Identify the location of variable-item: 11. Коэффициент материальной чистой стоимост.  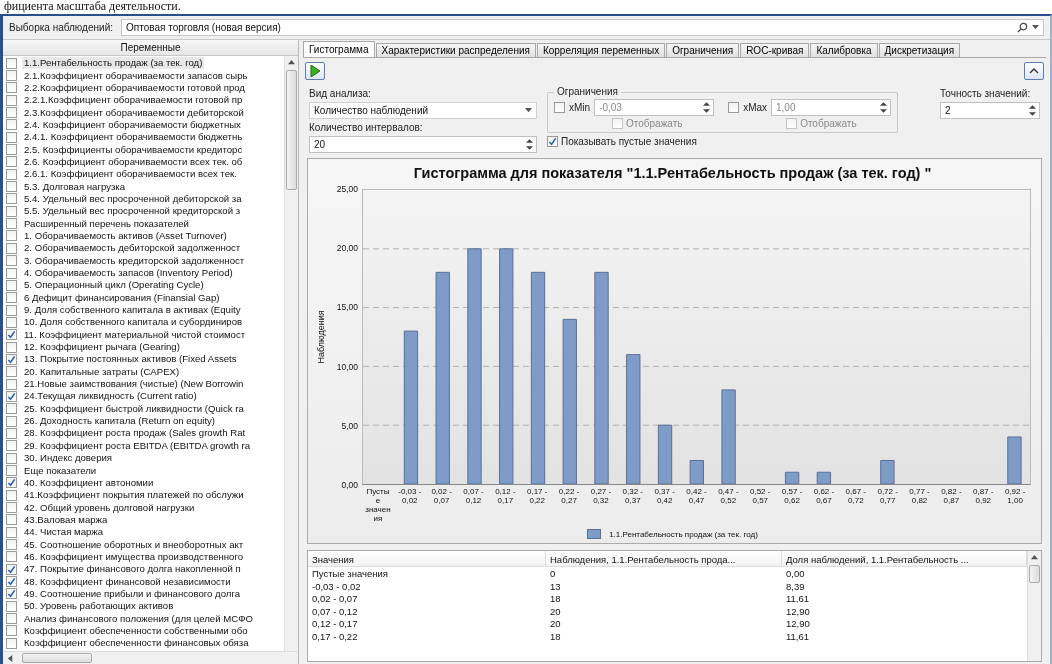
(135, 334).